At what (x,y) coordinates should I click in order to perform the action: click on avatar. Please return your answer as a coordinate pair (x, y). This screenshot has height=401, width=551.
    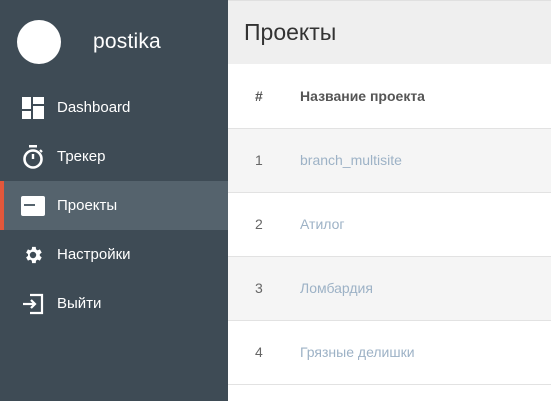
    Looking at the image, I should click on (39, 41).